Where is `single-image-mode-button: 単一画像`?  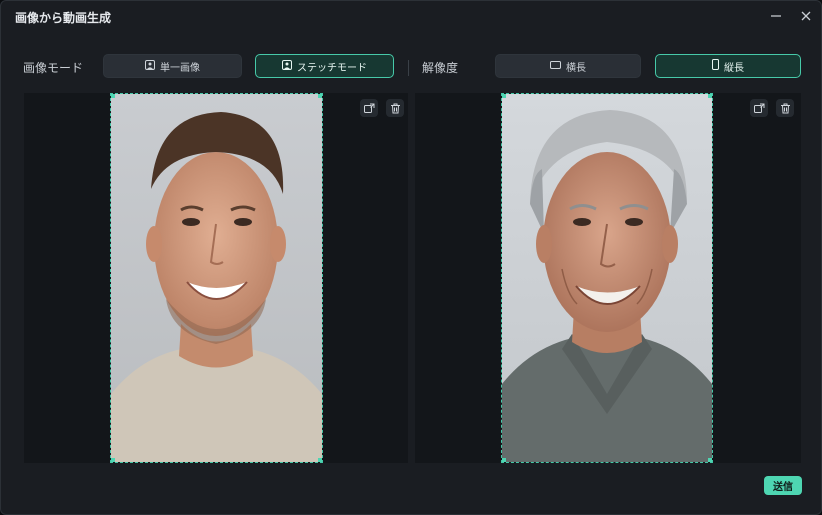 single-image-mode-button: 単一画像 is located at coordinates (172, 66).